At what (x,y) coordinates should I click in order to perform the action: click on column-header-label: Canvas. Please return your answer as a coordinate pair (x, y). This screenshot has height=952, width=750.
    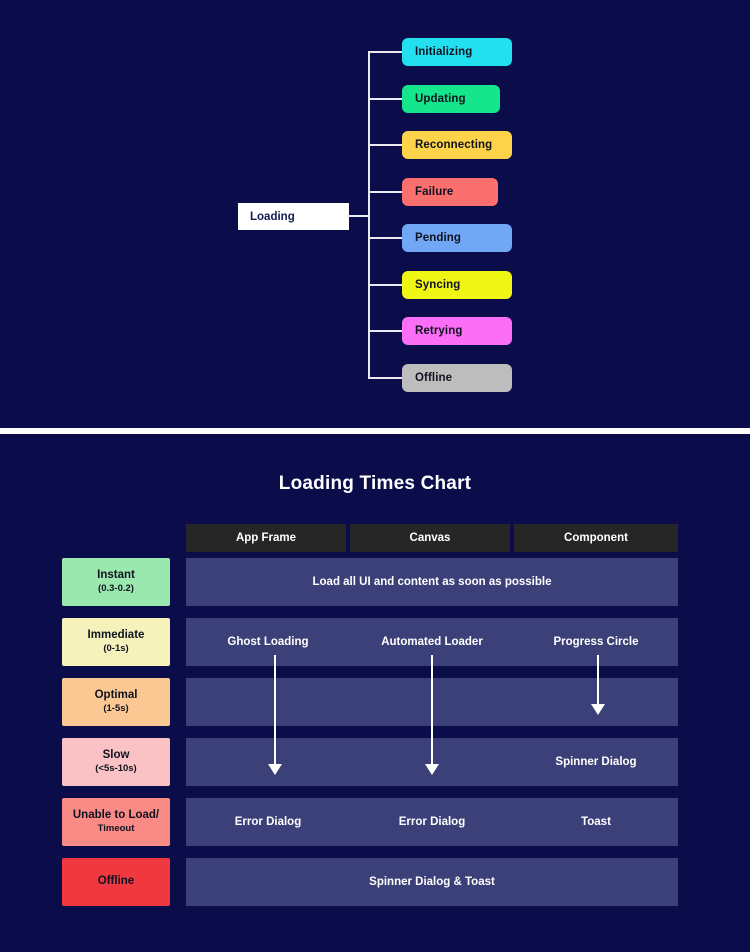
    Looking at the image, I should click on (430, 538).